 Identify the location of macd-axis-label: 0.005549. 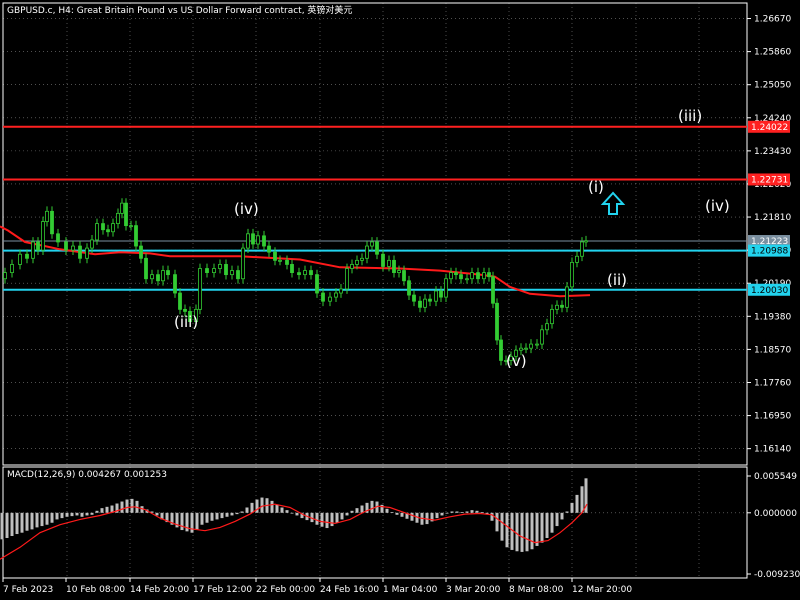
(775, 477).